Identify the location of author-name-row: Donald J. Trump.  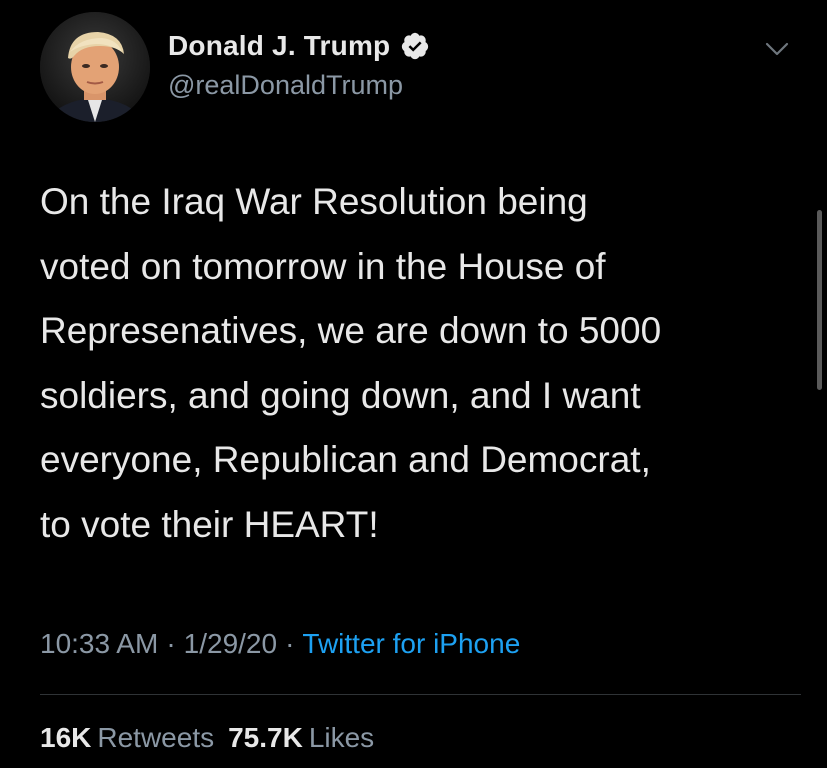
(299, 46).